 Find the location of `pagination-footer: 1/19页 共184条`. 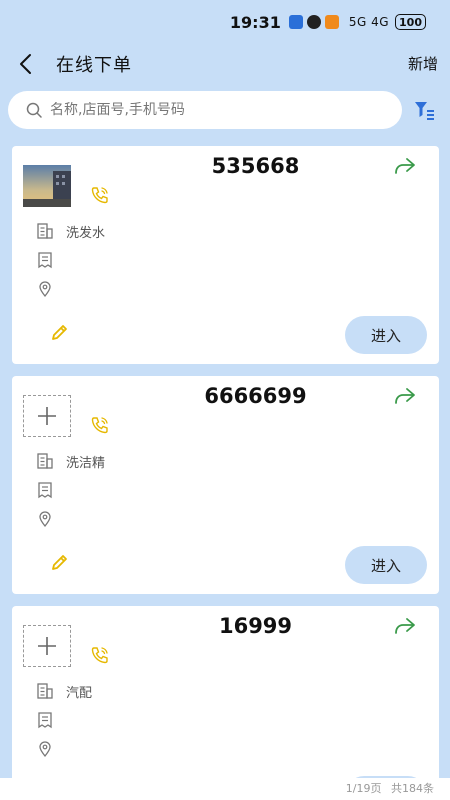

pagination-footer: 1/19页 共184条 is located at coordinates (225, 789).